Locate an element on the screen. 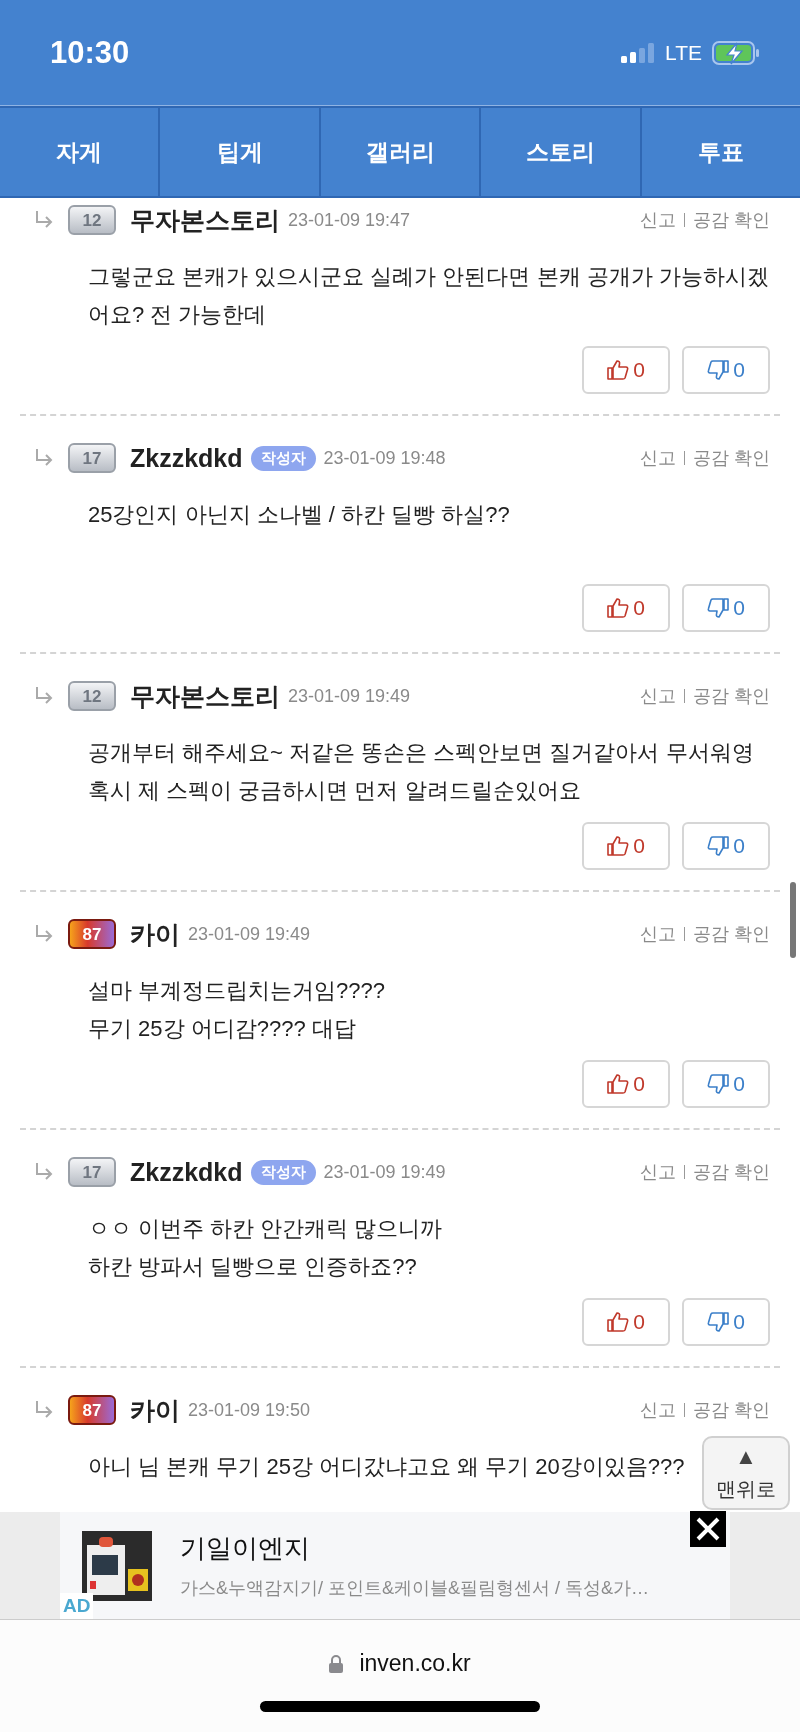  signal-icon is located at coordinates (638, 52).